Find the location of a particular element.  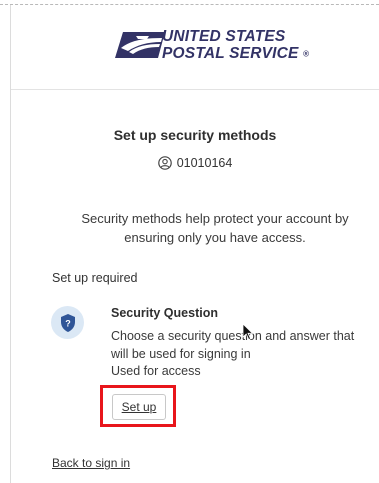

user-circle-icon is located at coordinates (164, 163).